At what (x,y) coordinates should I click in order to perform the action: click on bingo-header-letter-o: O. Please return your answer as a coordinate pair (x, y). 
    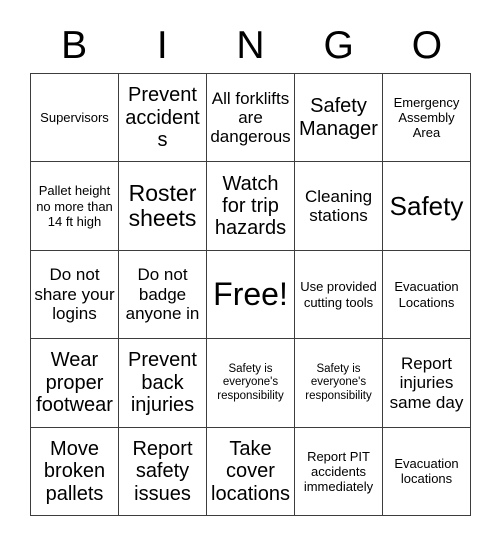
    Looking at the image, I should click on (427, 45).